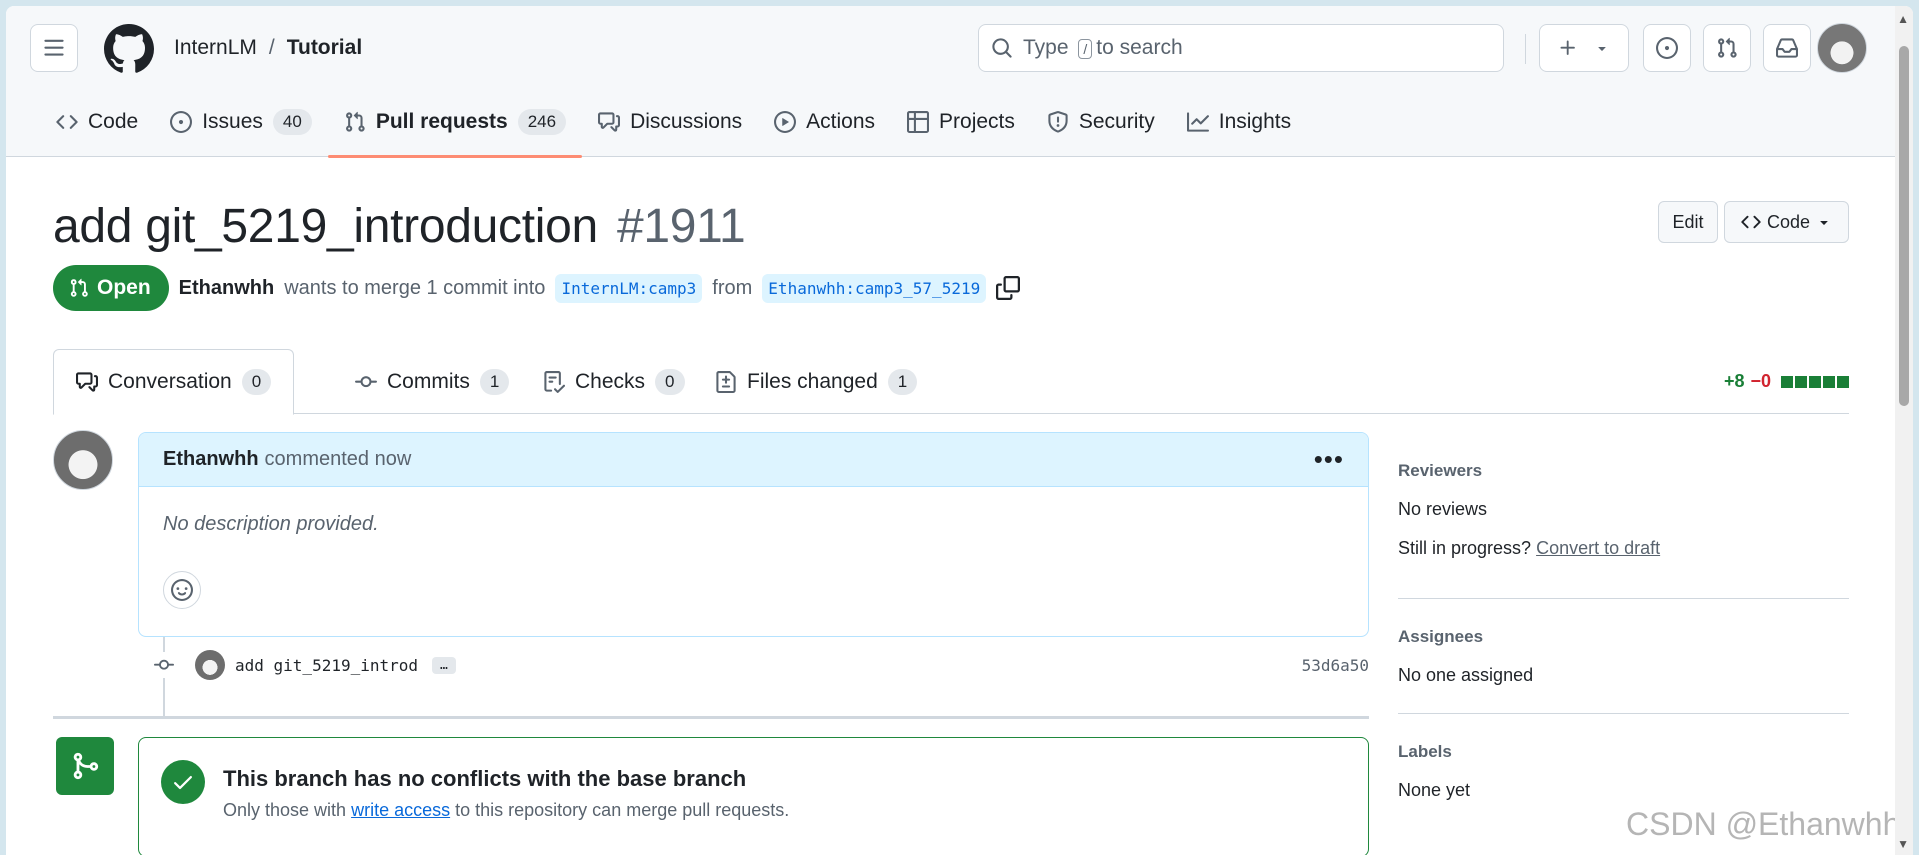 Image resolution: width=1919 pixels, height=855 pixels. What do you see at coordinates (812, 381) in the screenshot?
I see `tab-files-changed-label: Files changed` at bounding box center [812, 381].